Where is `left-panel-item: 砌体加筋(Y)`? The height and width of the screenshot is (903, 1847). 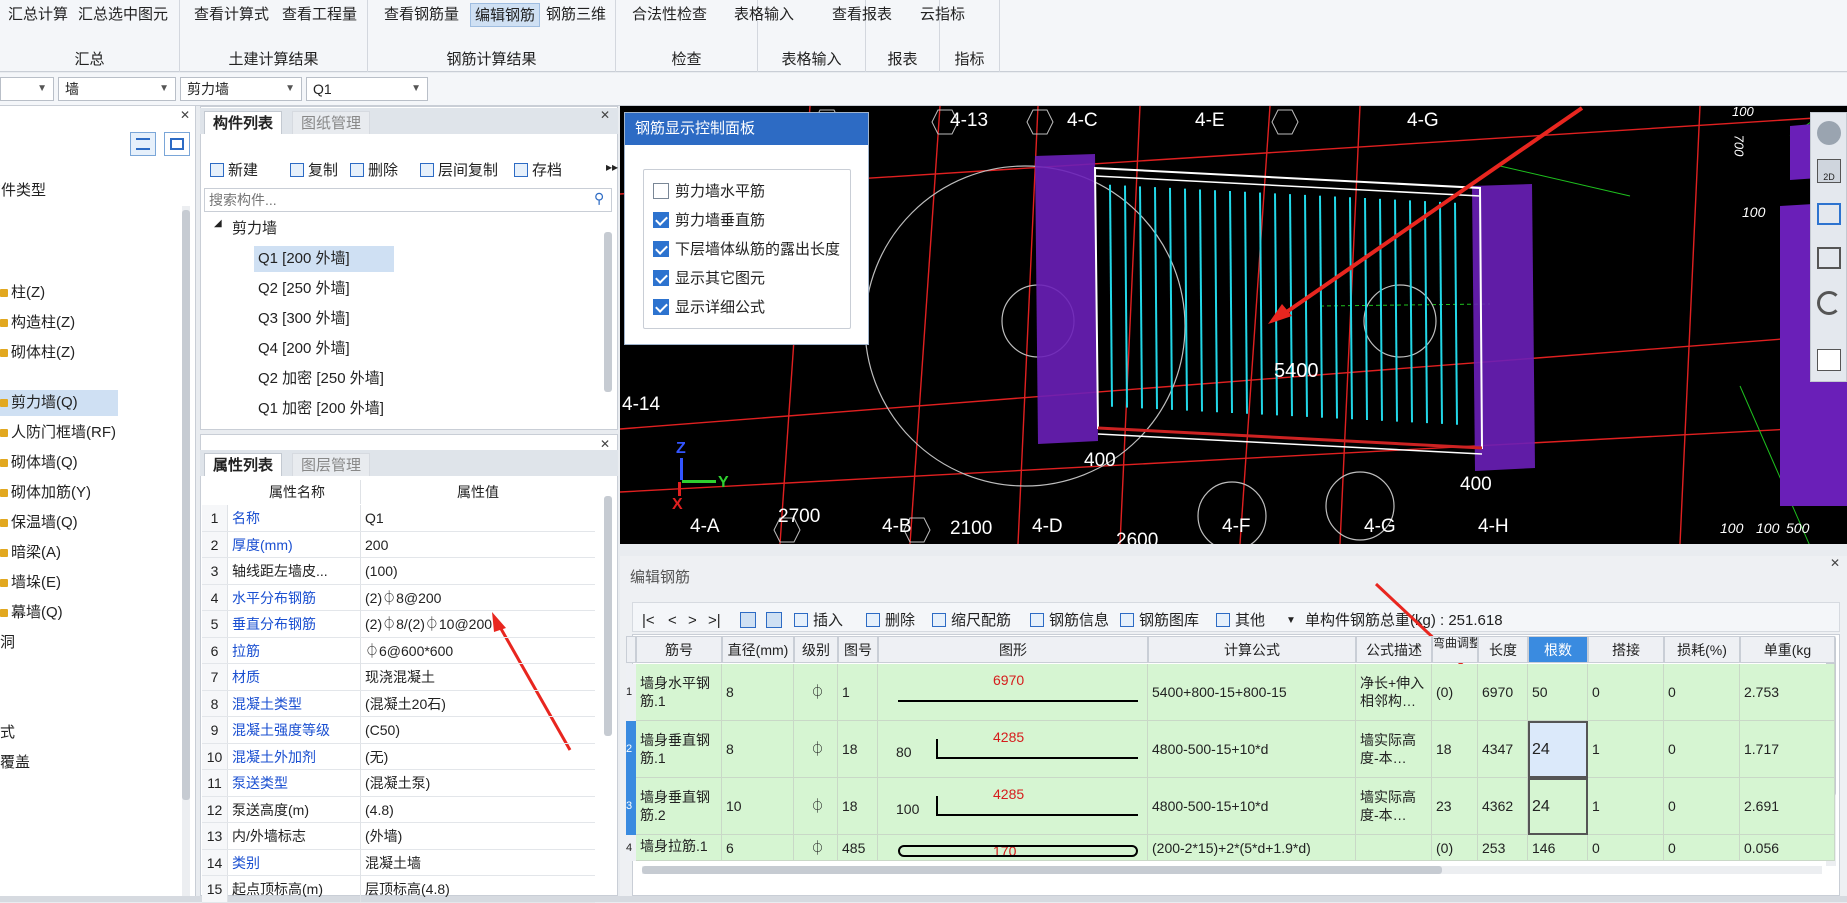
left-panel-item: 砌体加筋(Y) is located at coordinates (45, 493).